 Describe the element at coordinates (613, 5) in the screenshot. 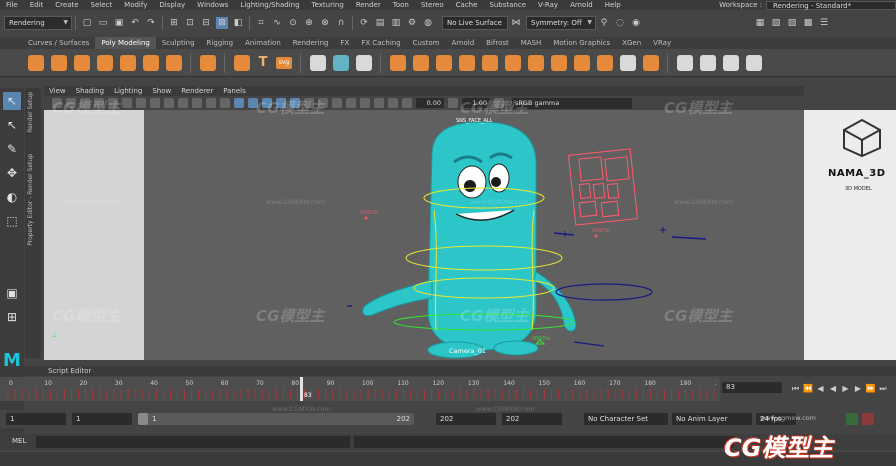

I see `menu-help: Help` at that location.